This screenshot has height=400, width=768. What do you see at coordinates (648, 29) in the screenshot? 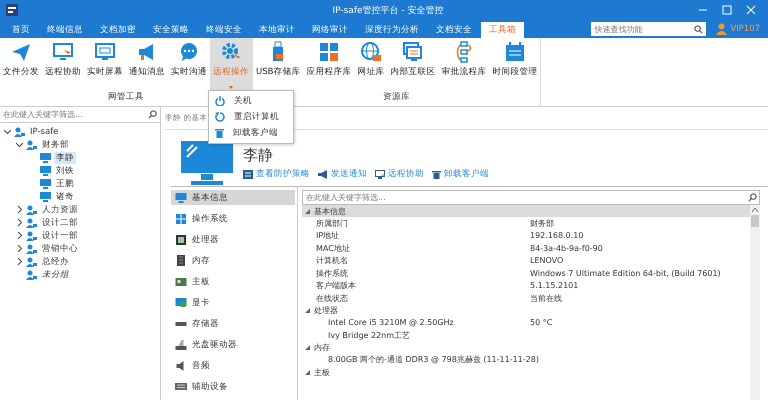
I see `quick-search-field: 快速查找功能` at bounding box center [648, 29].